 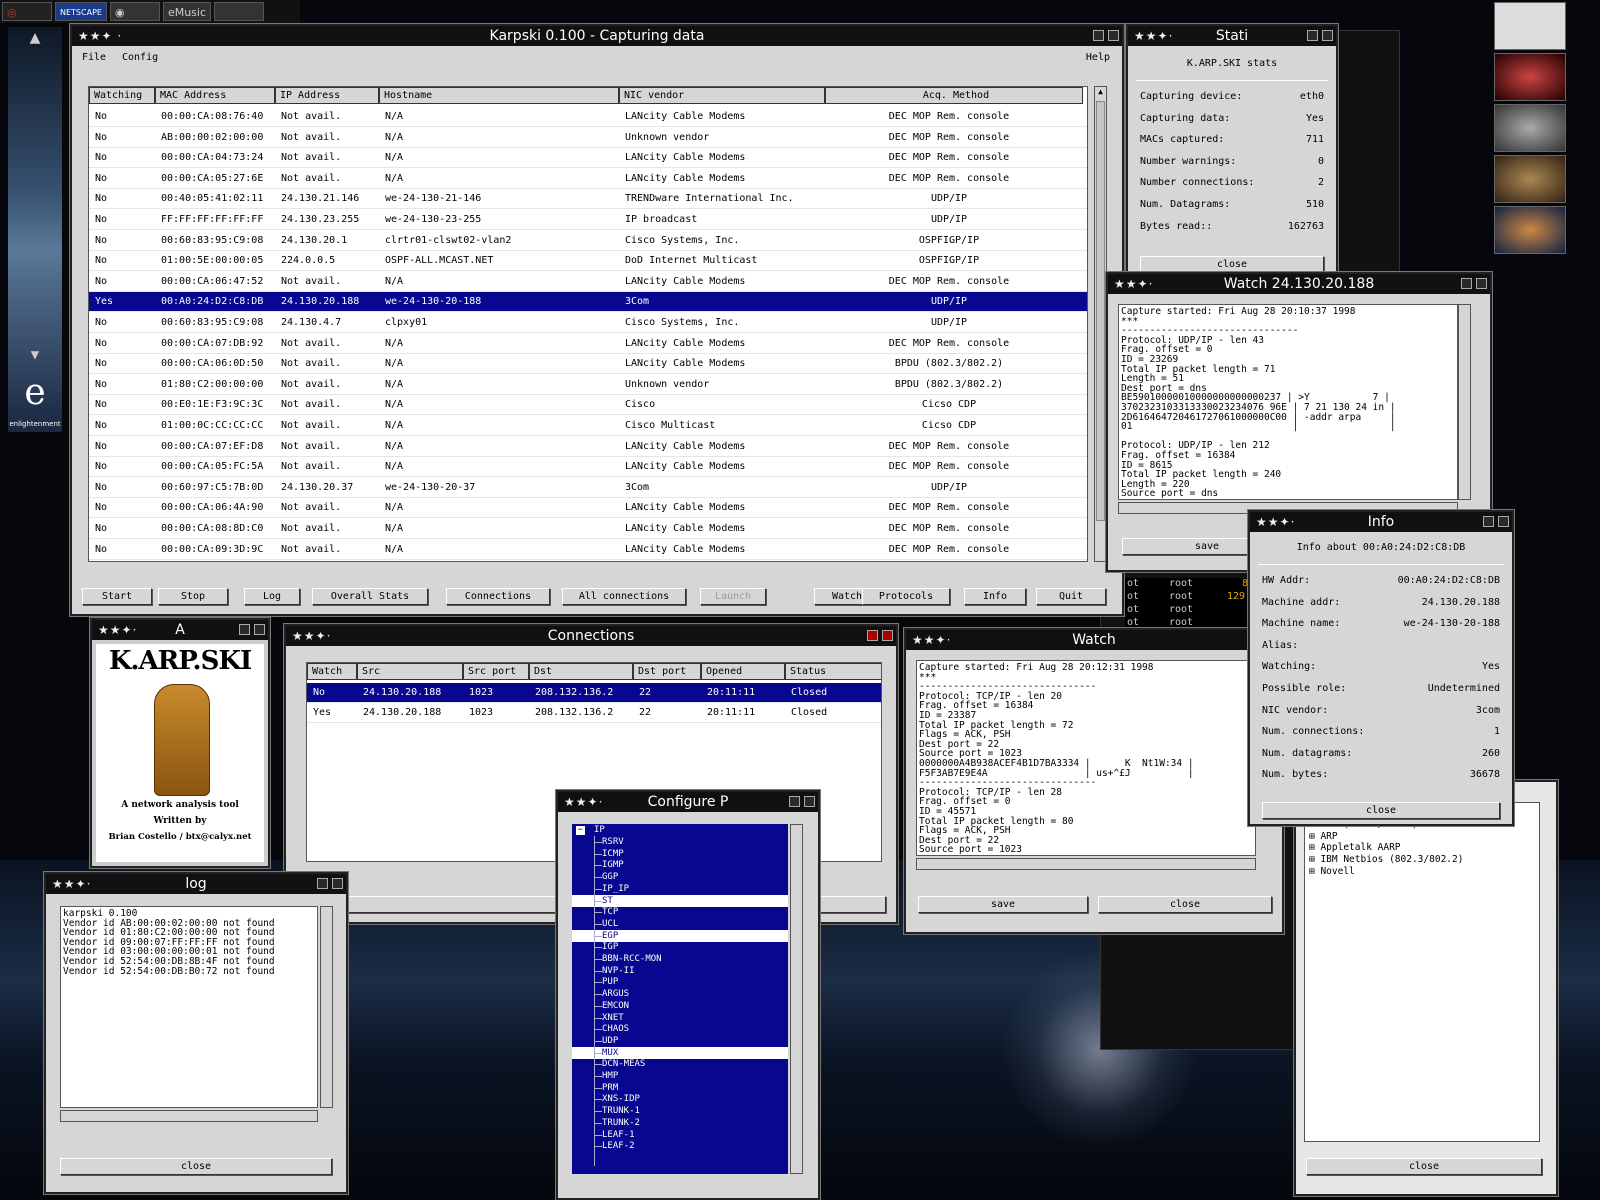 I want to click on arrow-up-icon: ▲, so click(x=35, y=37).